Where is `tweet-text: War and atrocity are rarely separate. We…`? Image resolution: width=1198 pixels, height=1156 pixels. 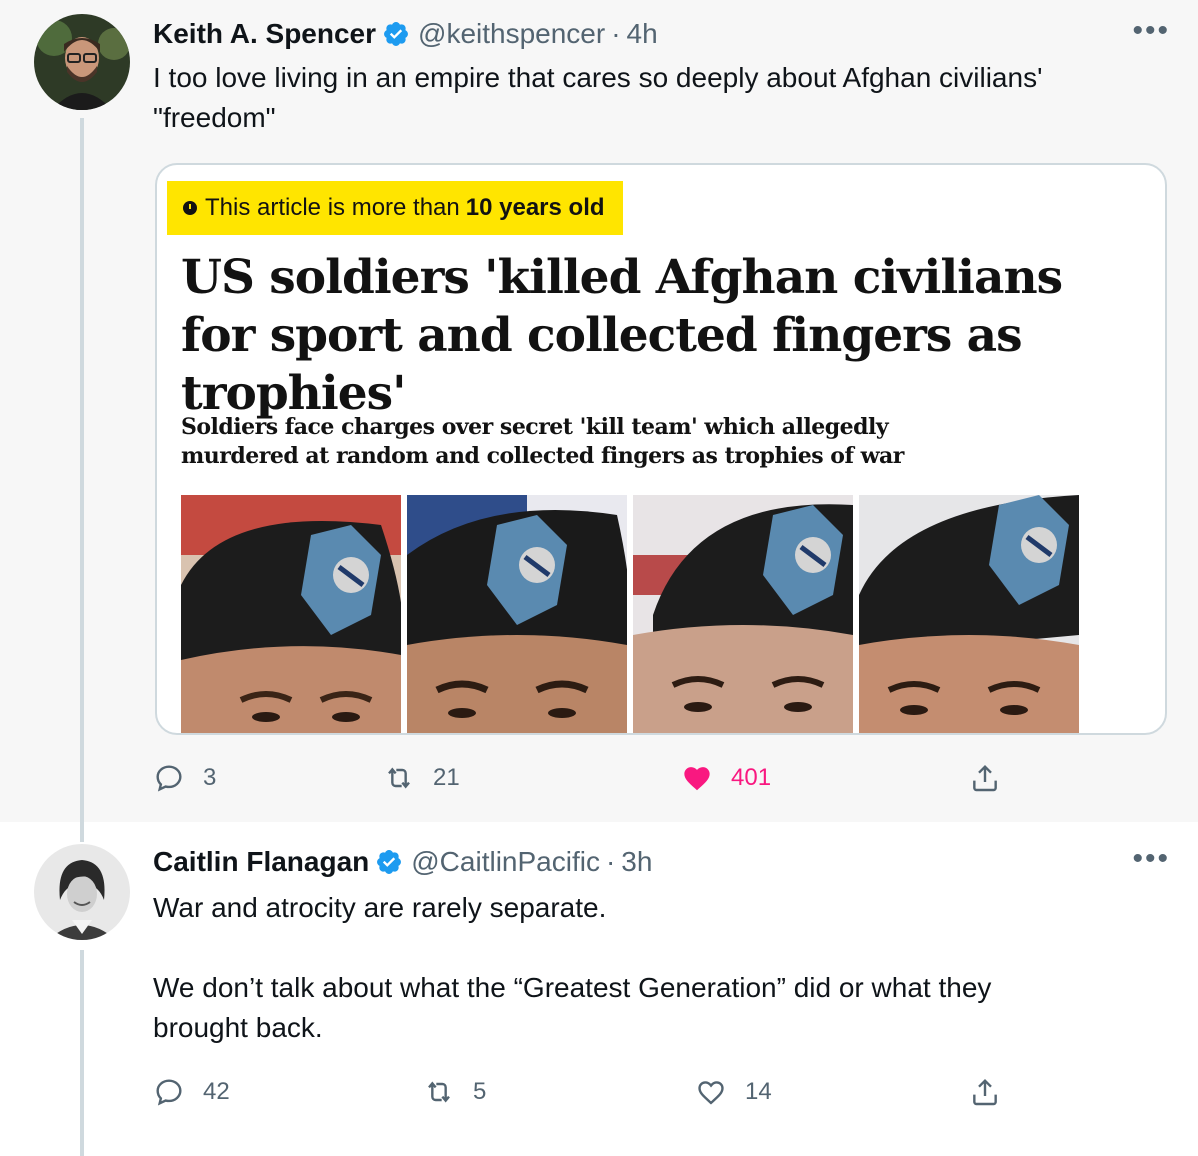 tweet-text: War and atrocity are rarely separate. We… is located at coordinates (572, 967).